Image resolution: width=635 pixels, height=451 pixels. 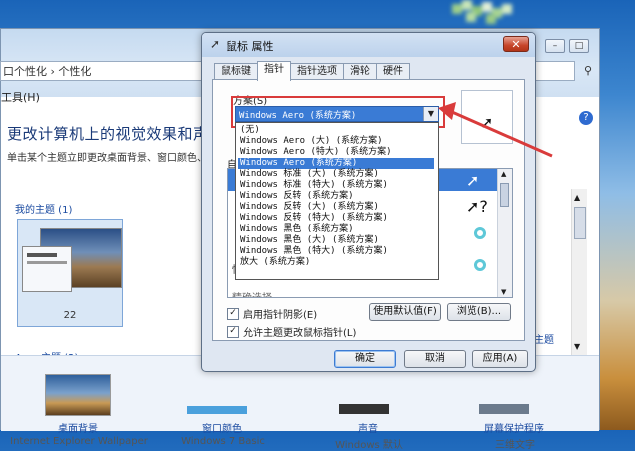 I want to click on page-subtext: 单击某个主题立即更改桌面背景、窗口颜色、, so click(x=107, y=158).